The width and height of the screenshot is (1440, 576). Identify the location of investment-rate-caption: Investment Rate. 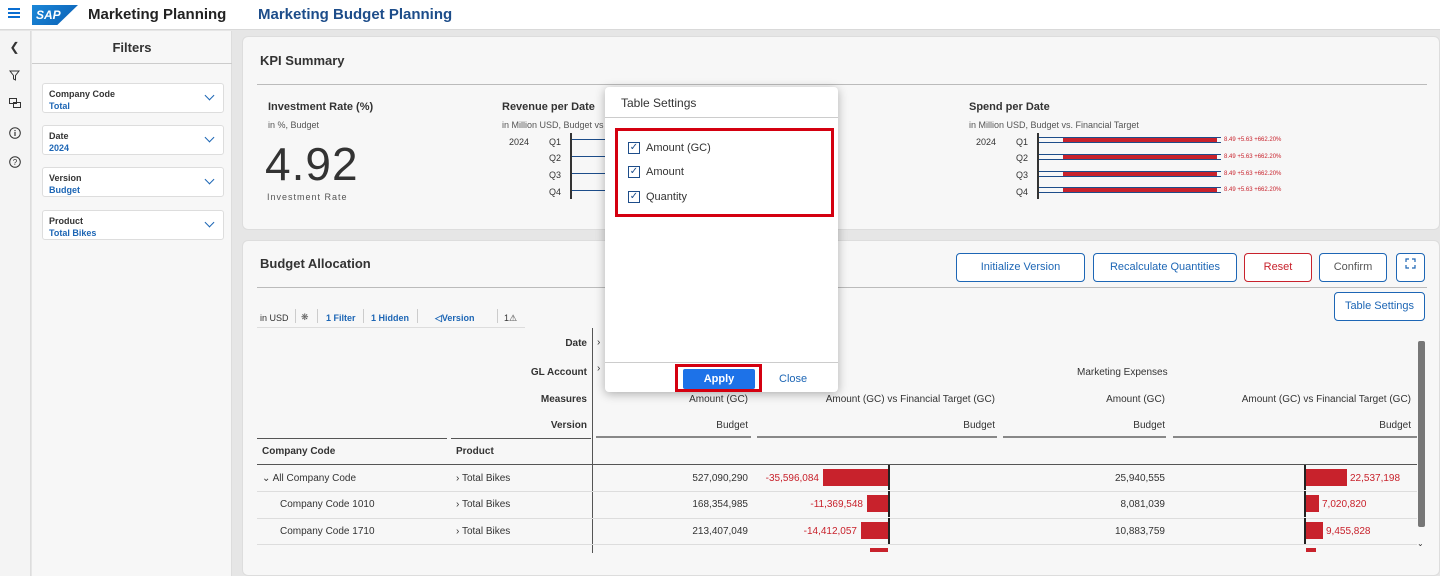
(307, 197).